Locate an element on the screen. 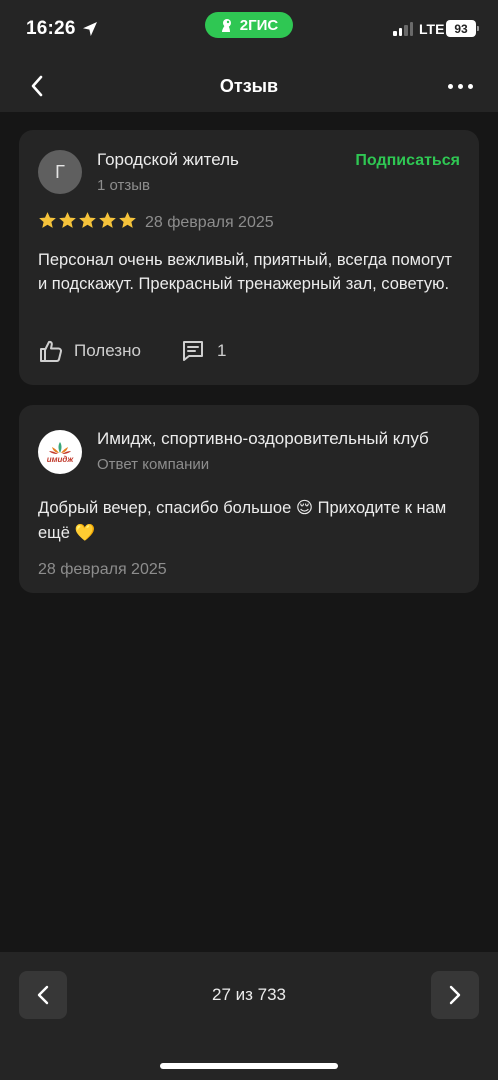 The image size is (498, 1080). company-name: Имидж, спортивно-оздоровительный клуб is located at coordinates (272, 439).